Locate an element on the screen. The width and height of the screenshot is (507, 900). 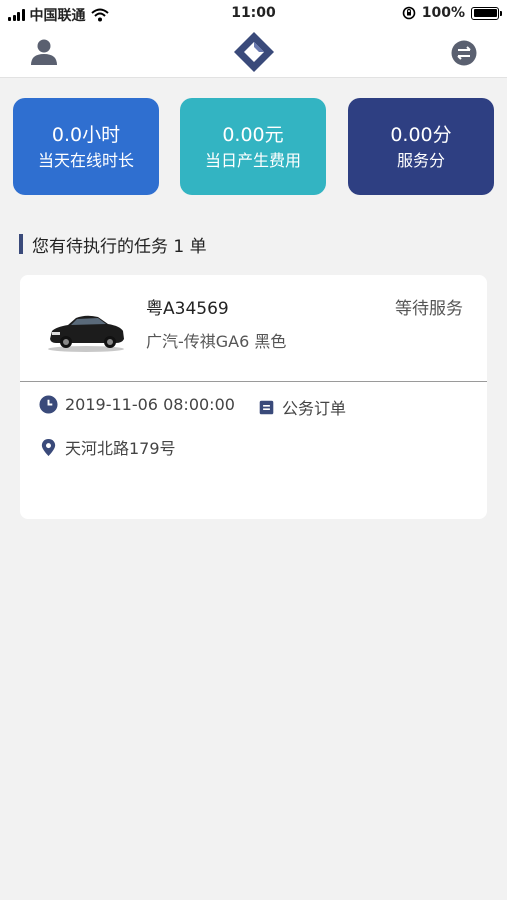
stat-value: 0.00元 is located at coordinates (253, 135).